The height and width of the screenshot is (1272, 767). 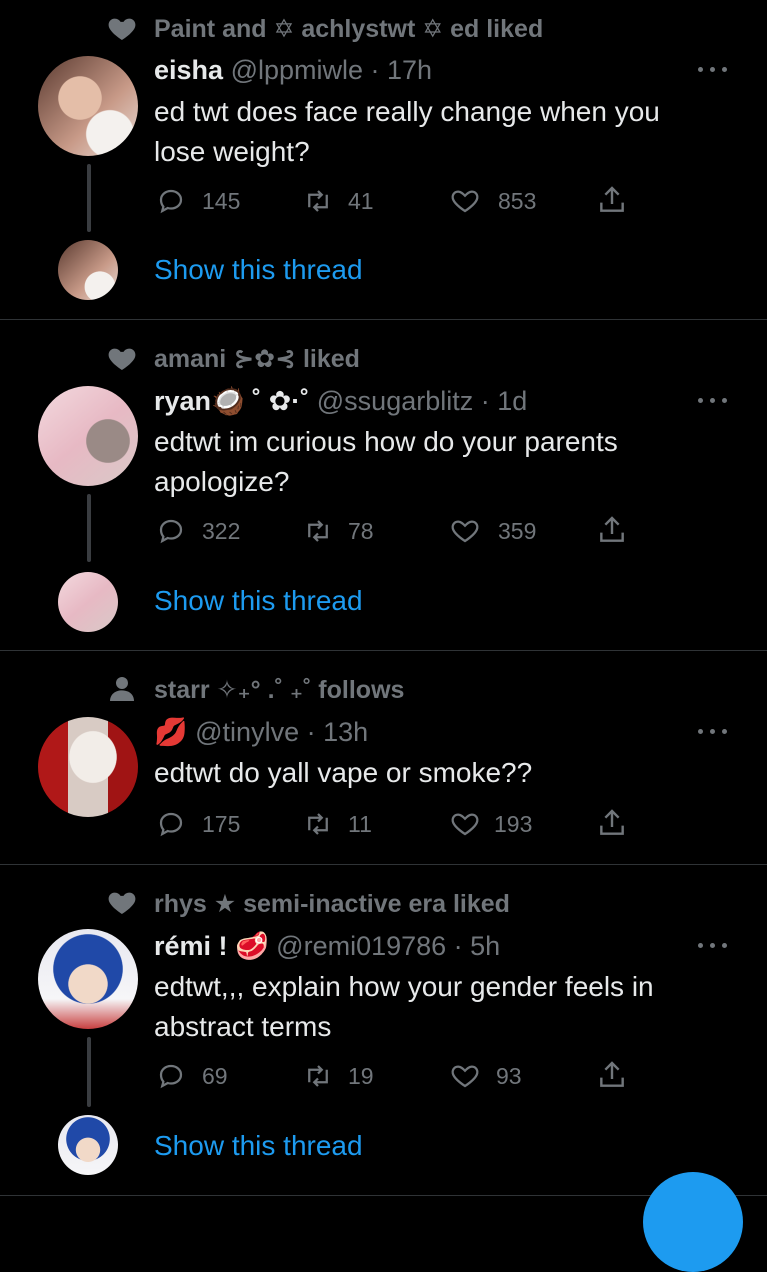 I want to click on reply-button: 175, so click(x=201, y=824).